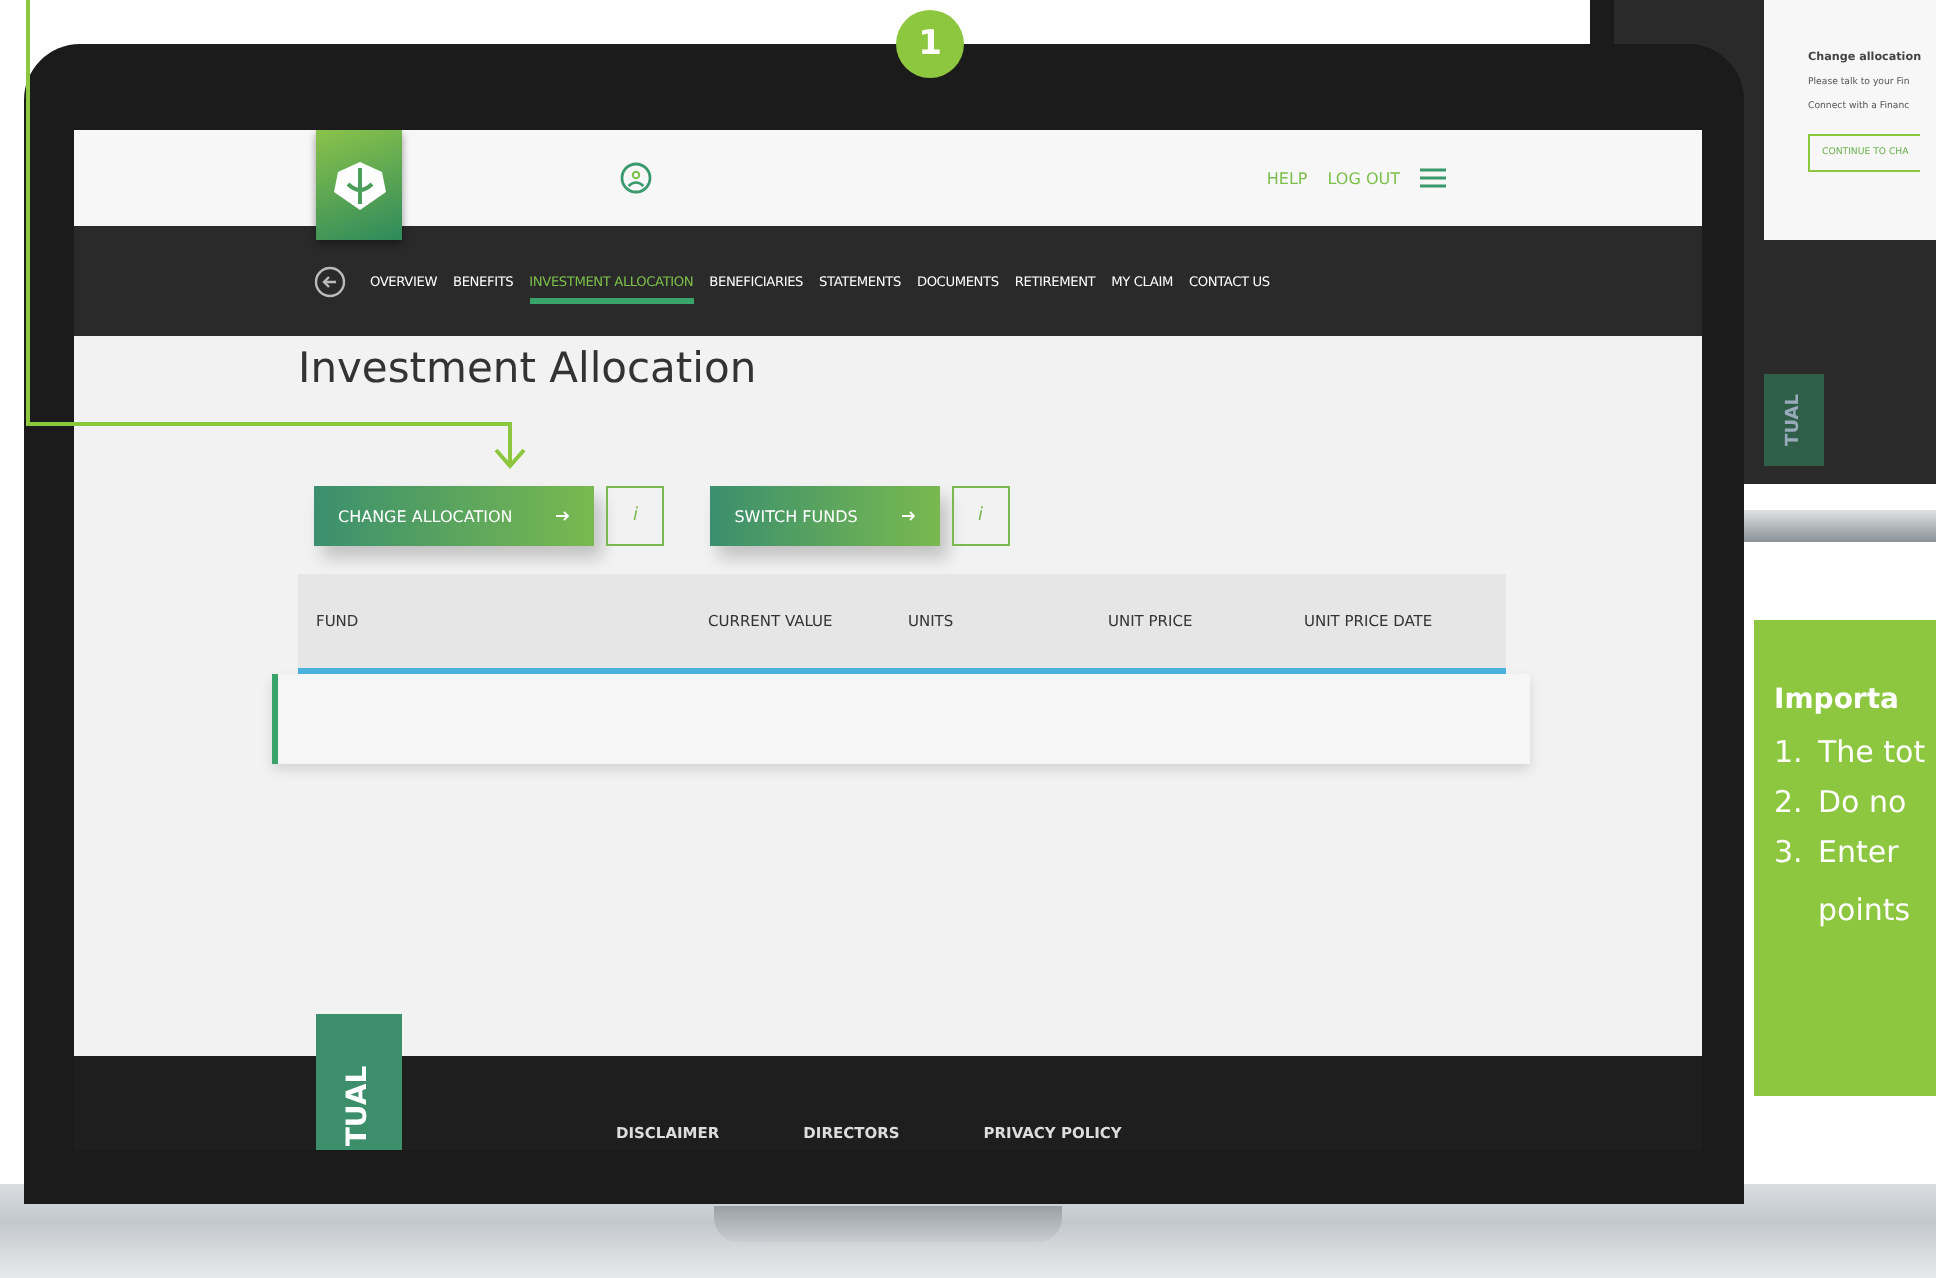 The width and height of the screenshot is (1936, 1278). What do you see at coordinates (330, 281) in the screenshot?
I see `back-icon` at bounding box center [330, 281].